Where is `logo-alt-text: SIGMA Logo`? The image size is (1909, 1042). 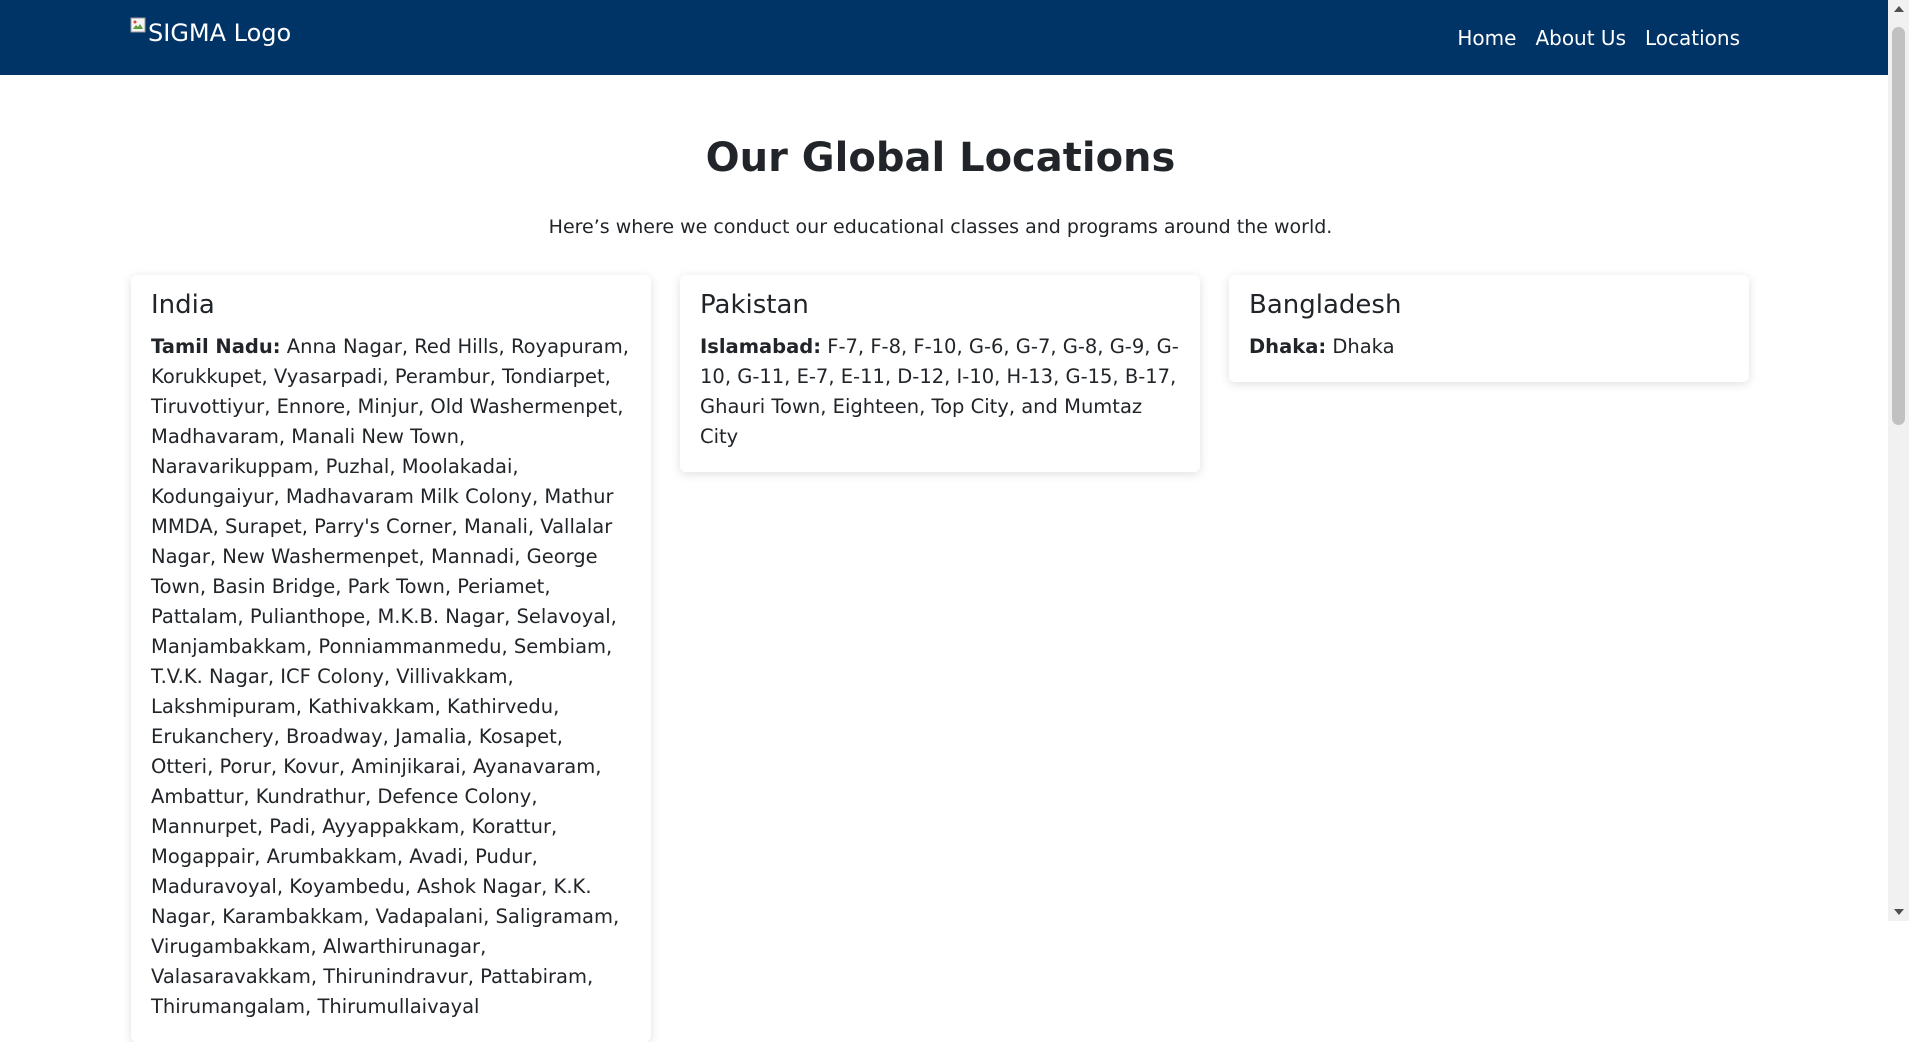
logo-alt-text: SIGMA Logo is located at coordinates (220, 33).